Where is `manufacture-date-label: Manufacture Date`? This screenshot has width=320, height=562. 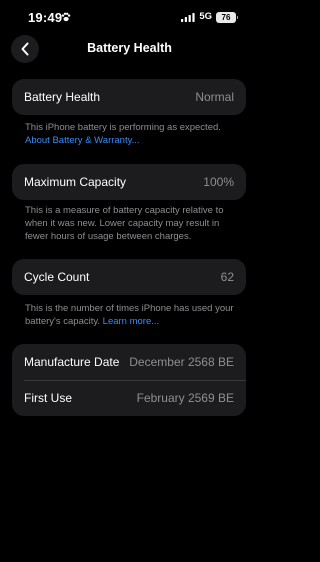 manufacture-date-label: Manufacture Date is located at coordinates (72, 362).